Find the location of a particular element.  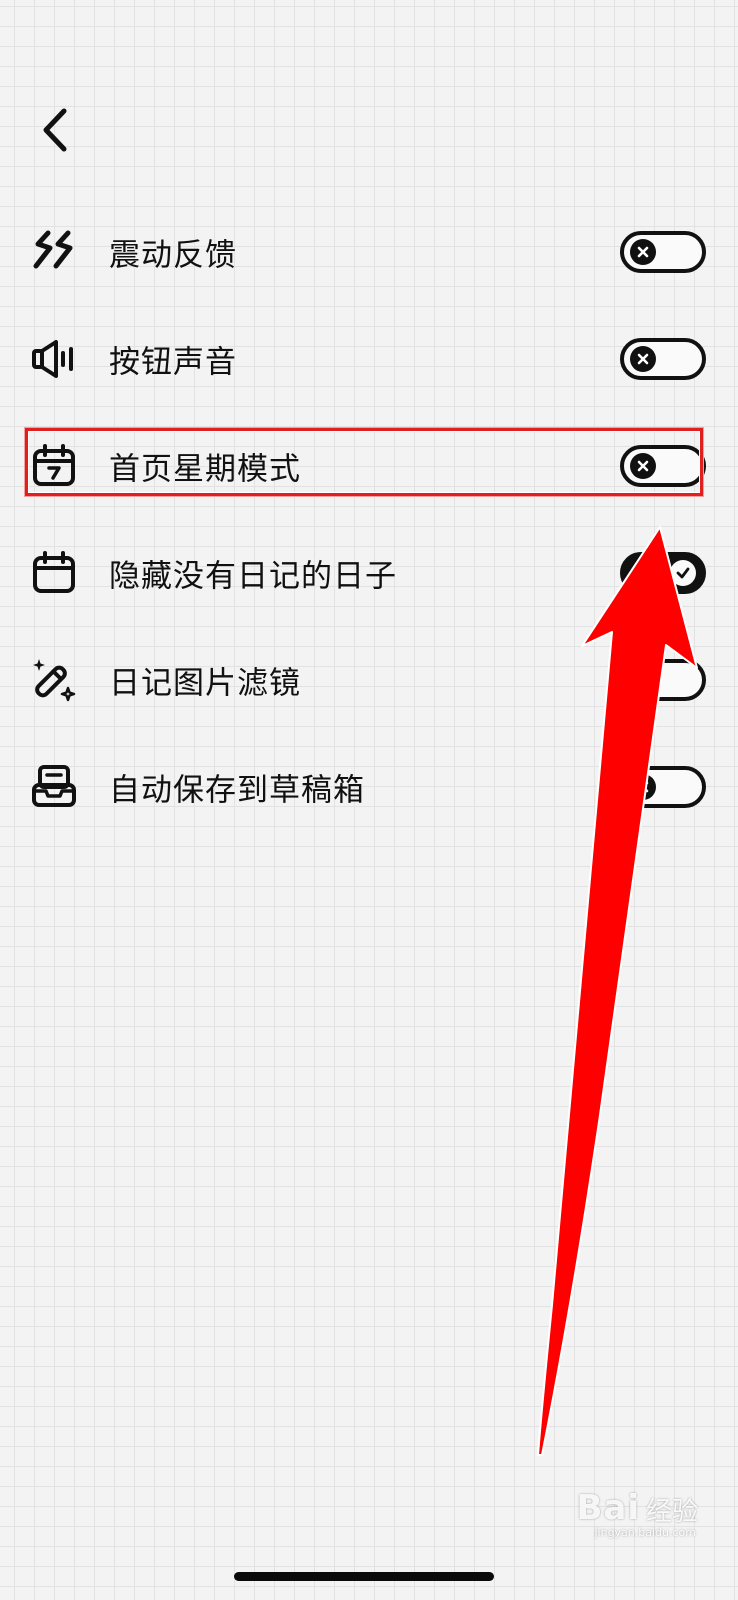

setting-label: 按钮声音 is located at coordinates (173, 362).